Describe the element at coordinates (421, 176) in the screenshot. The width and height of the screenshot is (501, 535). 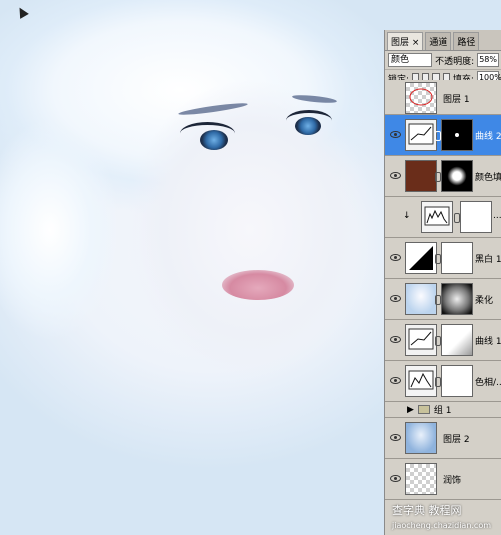
I see `color-fill-swatch` at that location.